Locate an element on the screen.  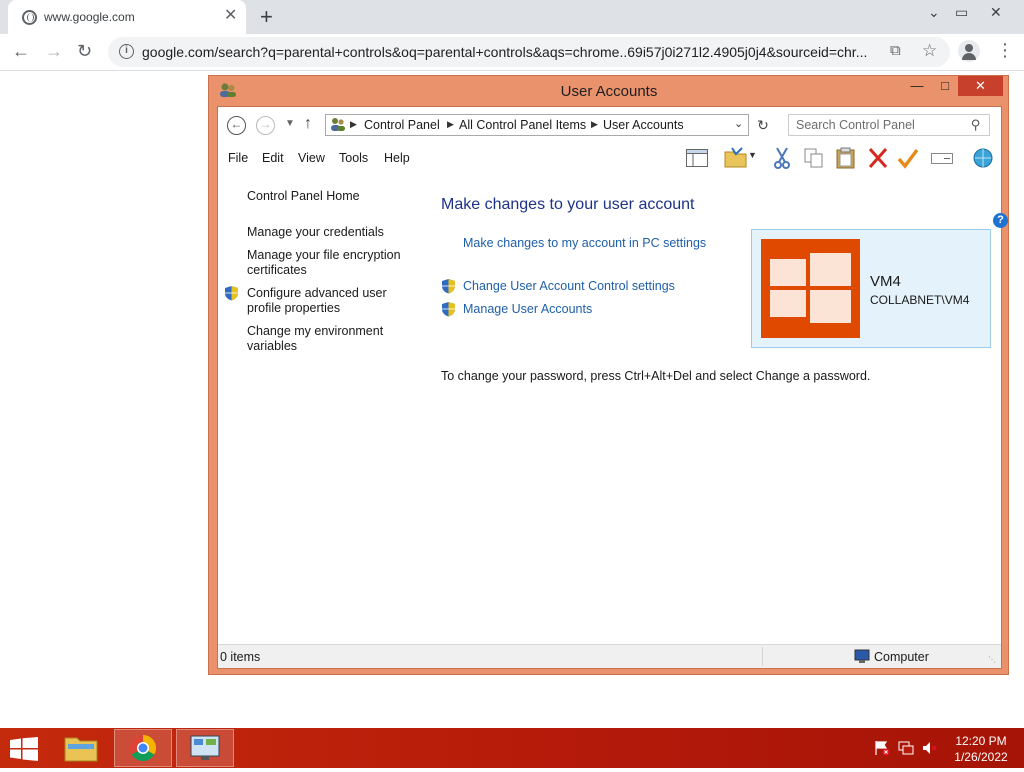
windows-logo-icon is located at coordinates (810, 288).